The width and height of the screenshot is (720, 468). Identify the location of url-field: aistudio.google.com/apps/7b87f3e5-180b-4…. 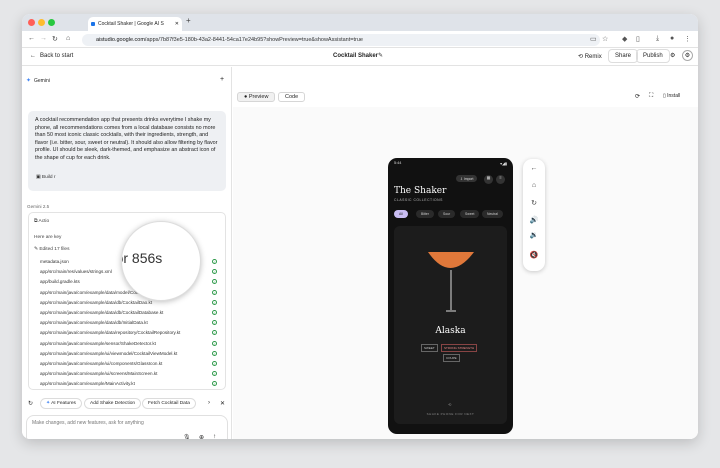
(341, 40).